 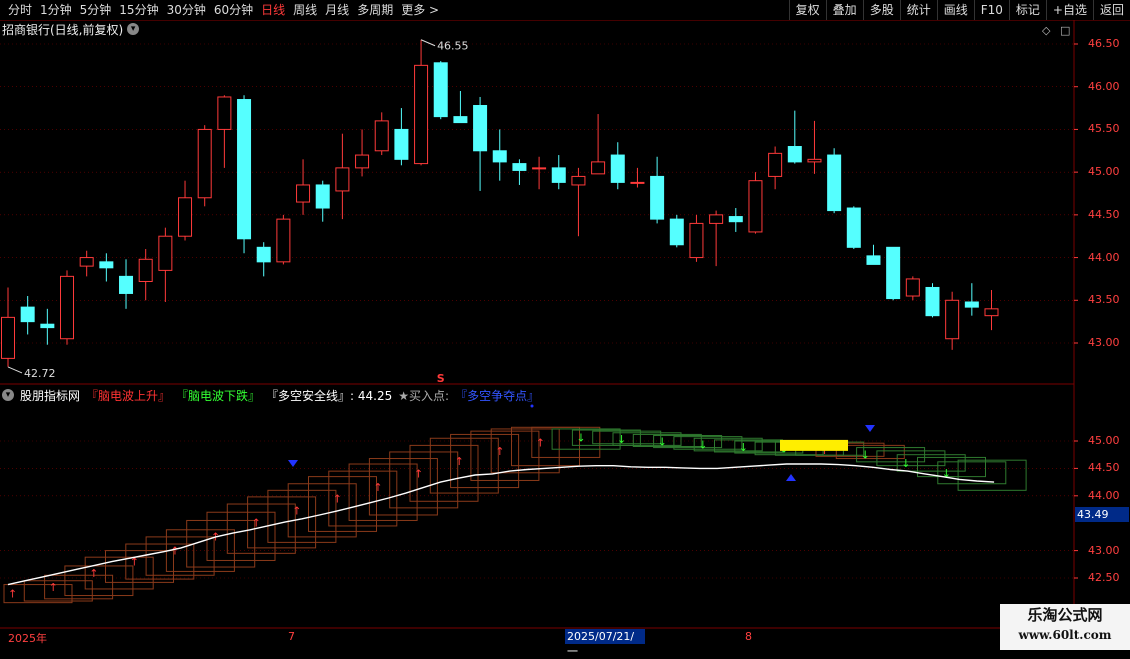 What do you see at coordinates (1104, 300) in the screenshot?
I see `axis-tick-label: 43.50` at bounding box center [1104, 300].